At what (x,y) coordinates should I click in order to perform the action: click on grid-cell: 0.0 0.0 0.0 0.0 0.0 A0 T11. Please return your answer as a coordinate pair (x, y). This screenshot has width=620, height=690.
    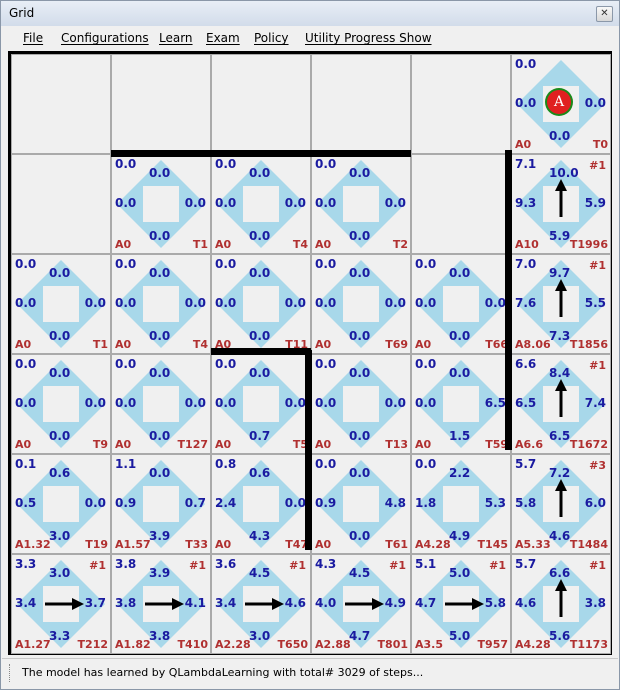
    Looking at the image, I should click on (261, 304).